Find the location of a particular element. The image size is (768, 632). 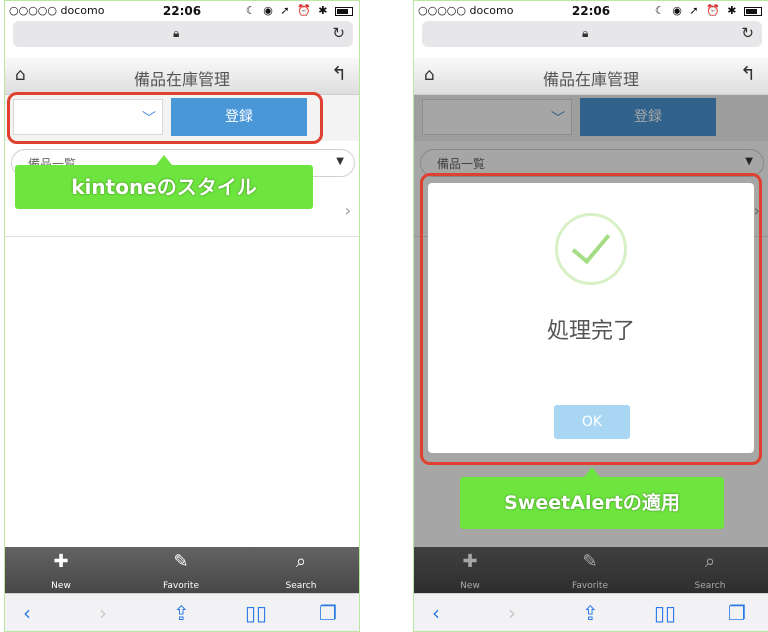

app-footer: ✚ New ✎ Favorite ⌕ Search is located at coordinates (182, 570).